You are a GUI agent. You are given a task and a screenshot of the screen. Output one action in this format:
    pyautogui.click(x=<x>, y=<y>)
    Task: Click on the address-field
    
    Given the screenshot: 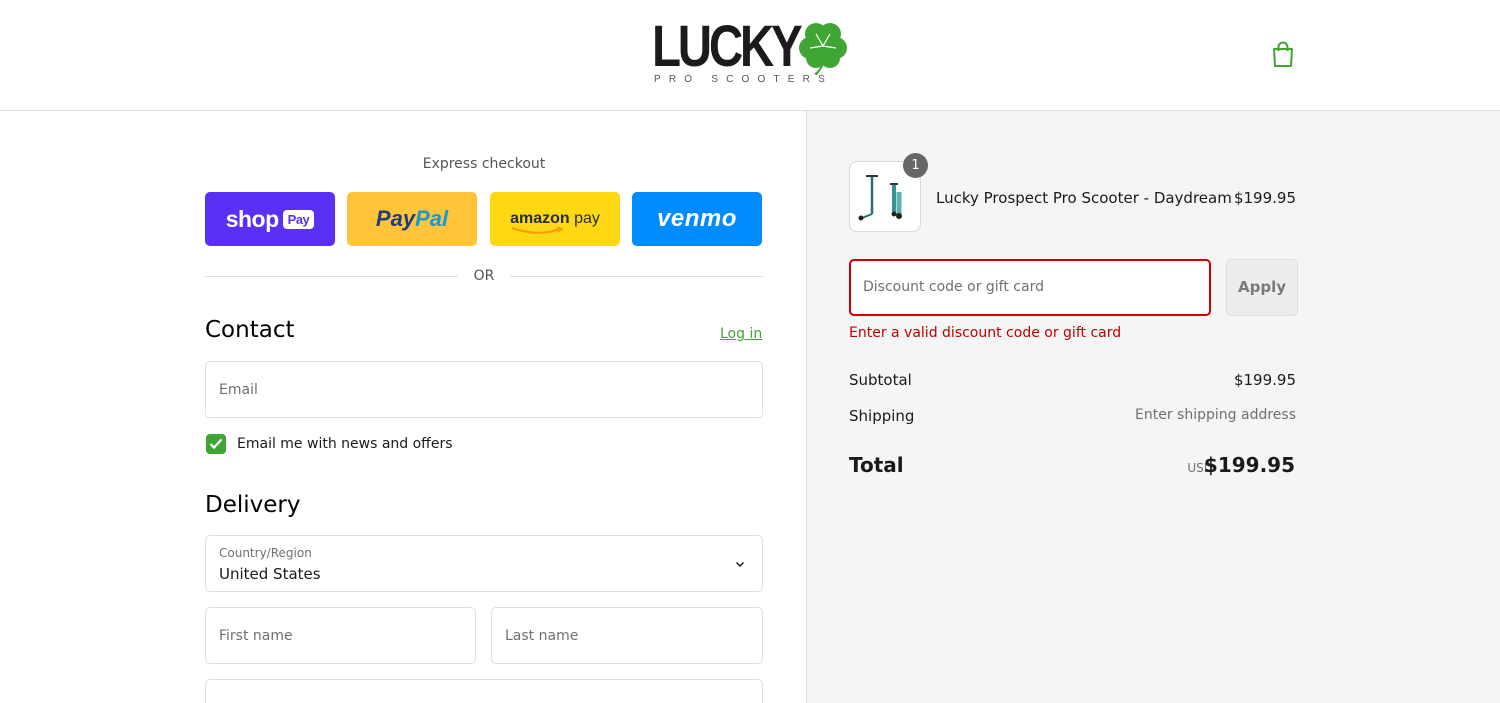 What is the action you would take?
    pyautogui.click(x=484, y=691)
    